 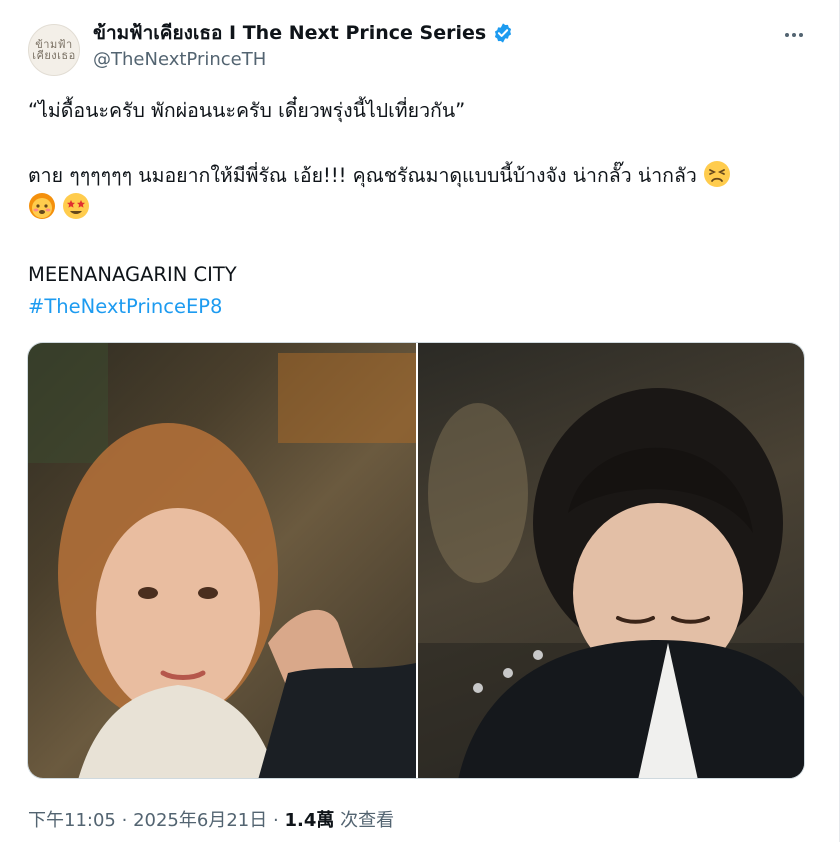 I want to click on author-avatar: ข้ามฟ้า เคียงเธอ, so click(x=54, y=50).